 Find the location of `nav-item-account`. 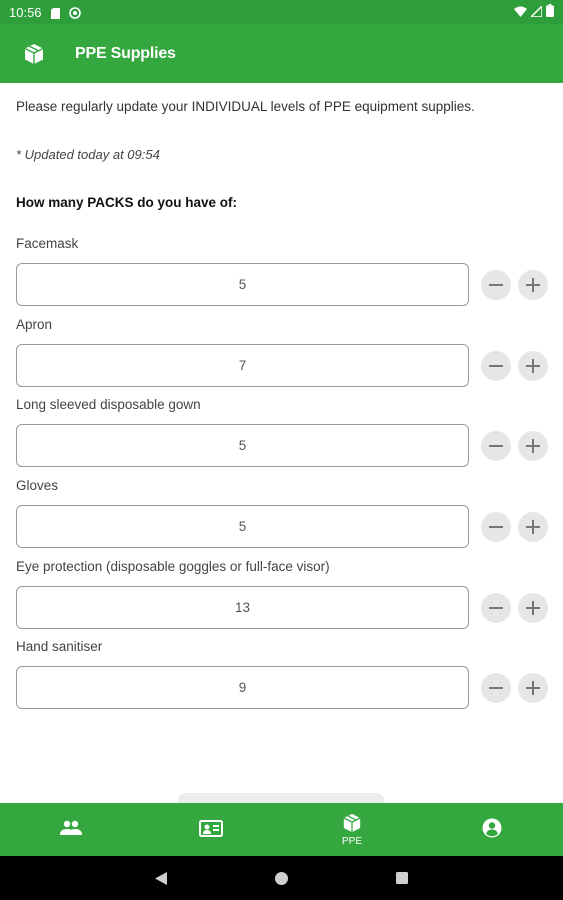

nav-item-account is located at coordinates (492, 829).